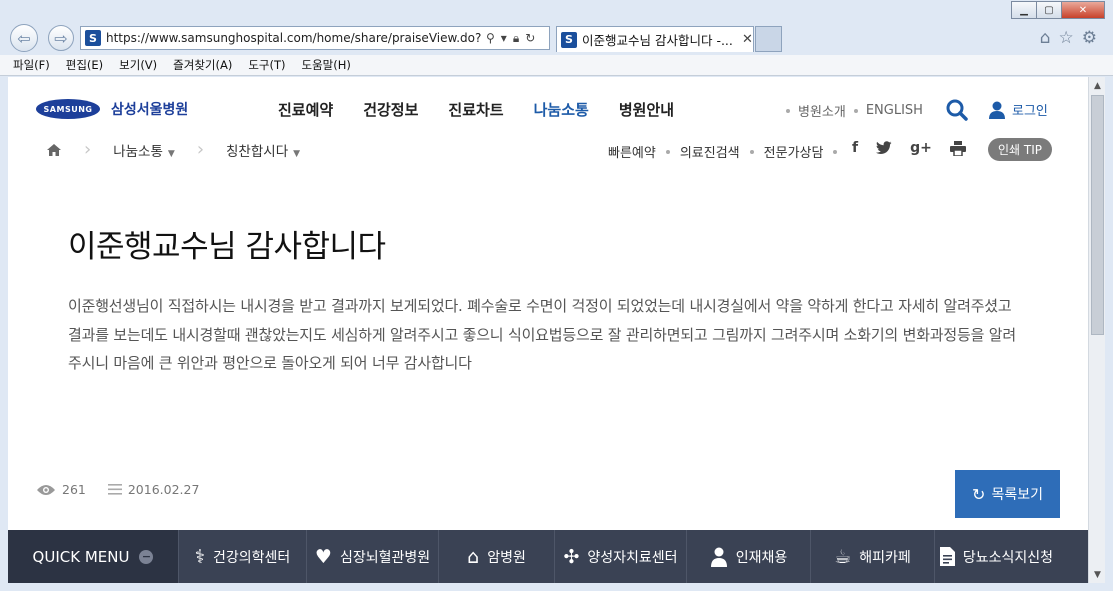  Describe the element at coordinates (957, 148) in the screenshot. I see `print-icon` at that location.